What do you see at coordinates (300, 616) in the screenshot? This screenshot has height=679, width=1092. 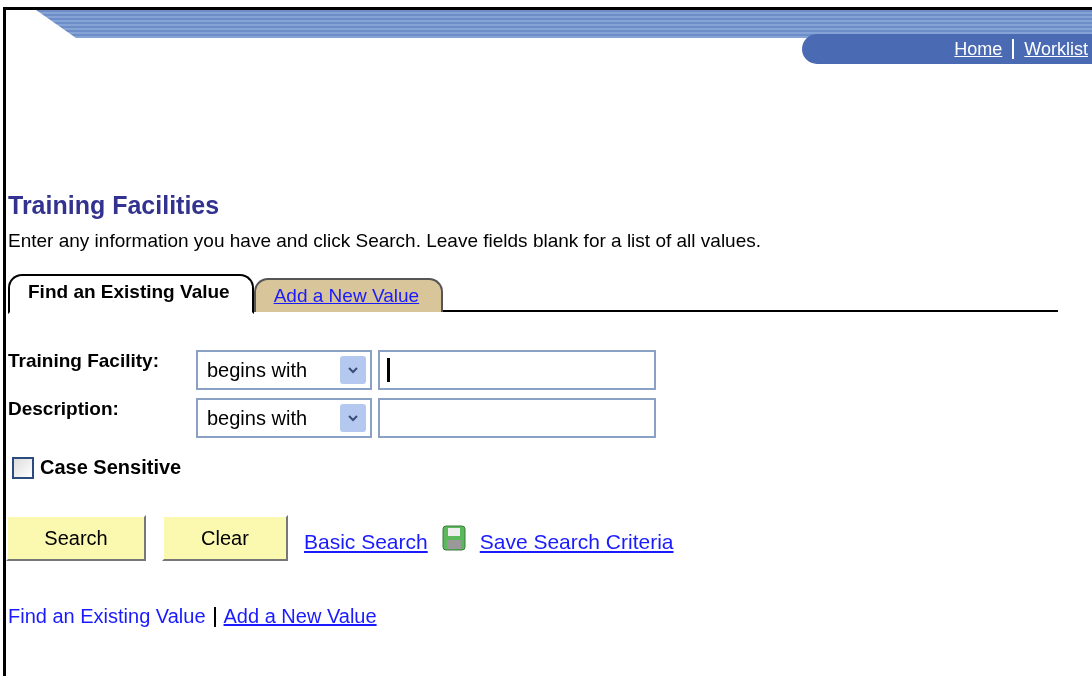 I see `footer-link: Add a New Value` at bounding box center [300, 616].